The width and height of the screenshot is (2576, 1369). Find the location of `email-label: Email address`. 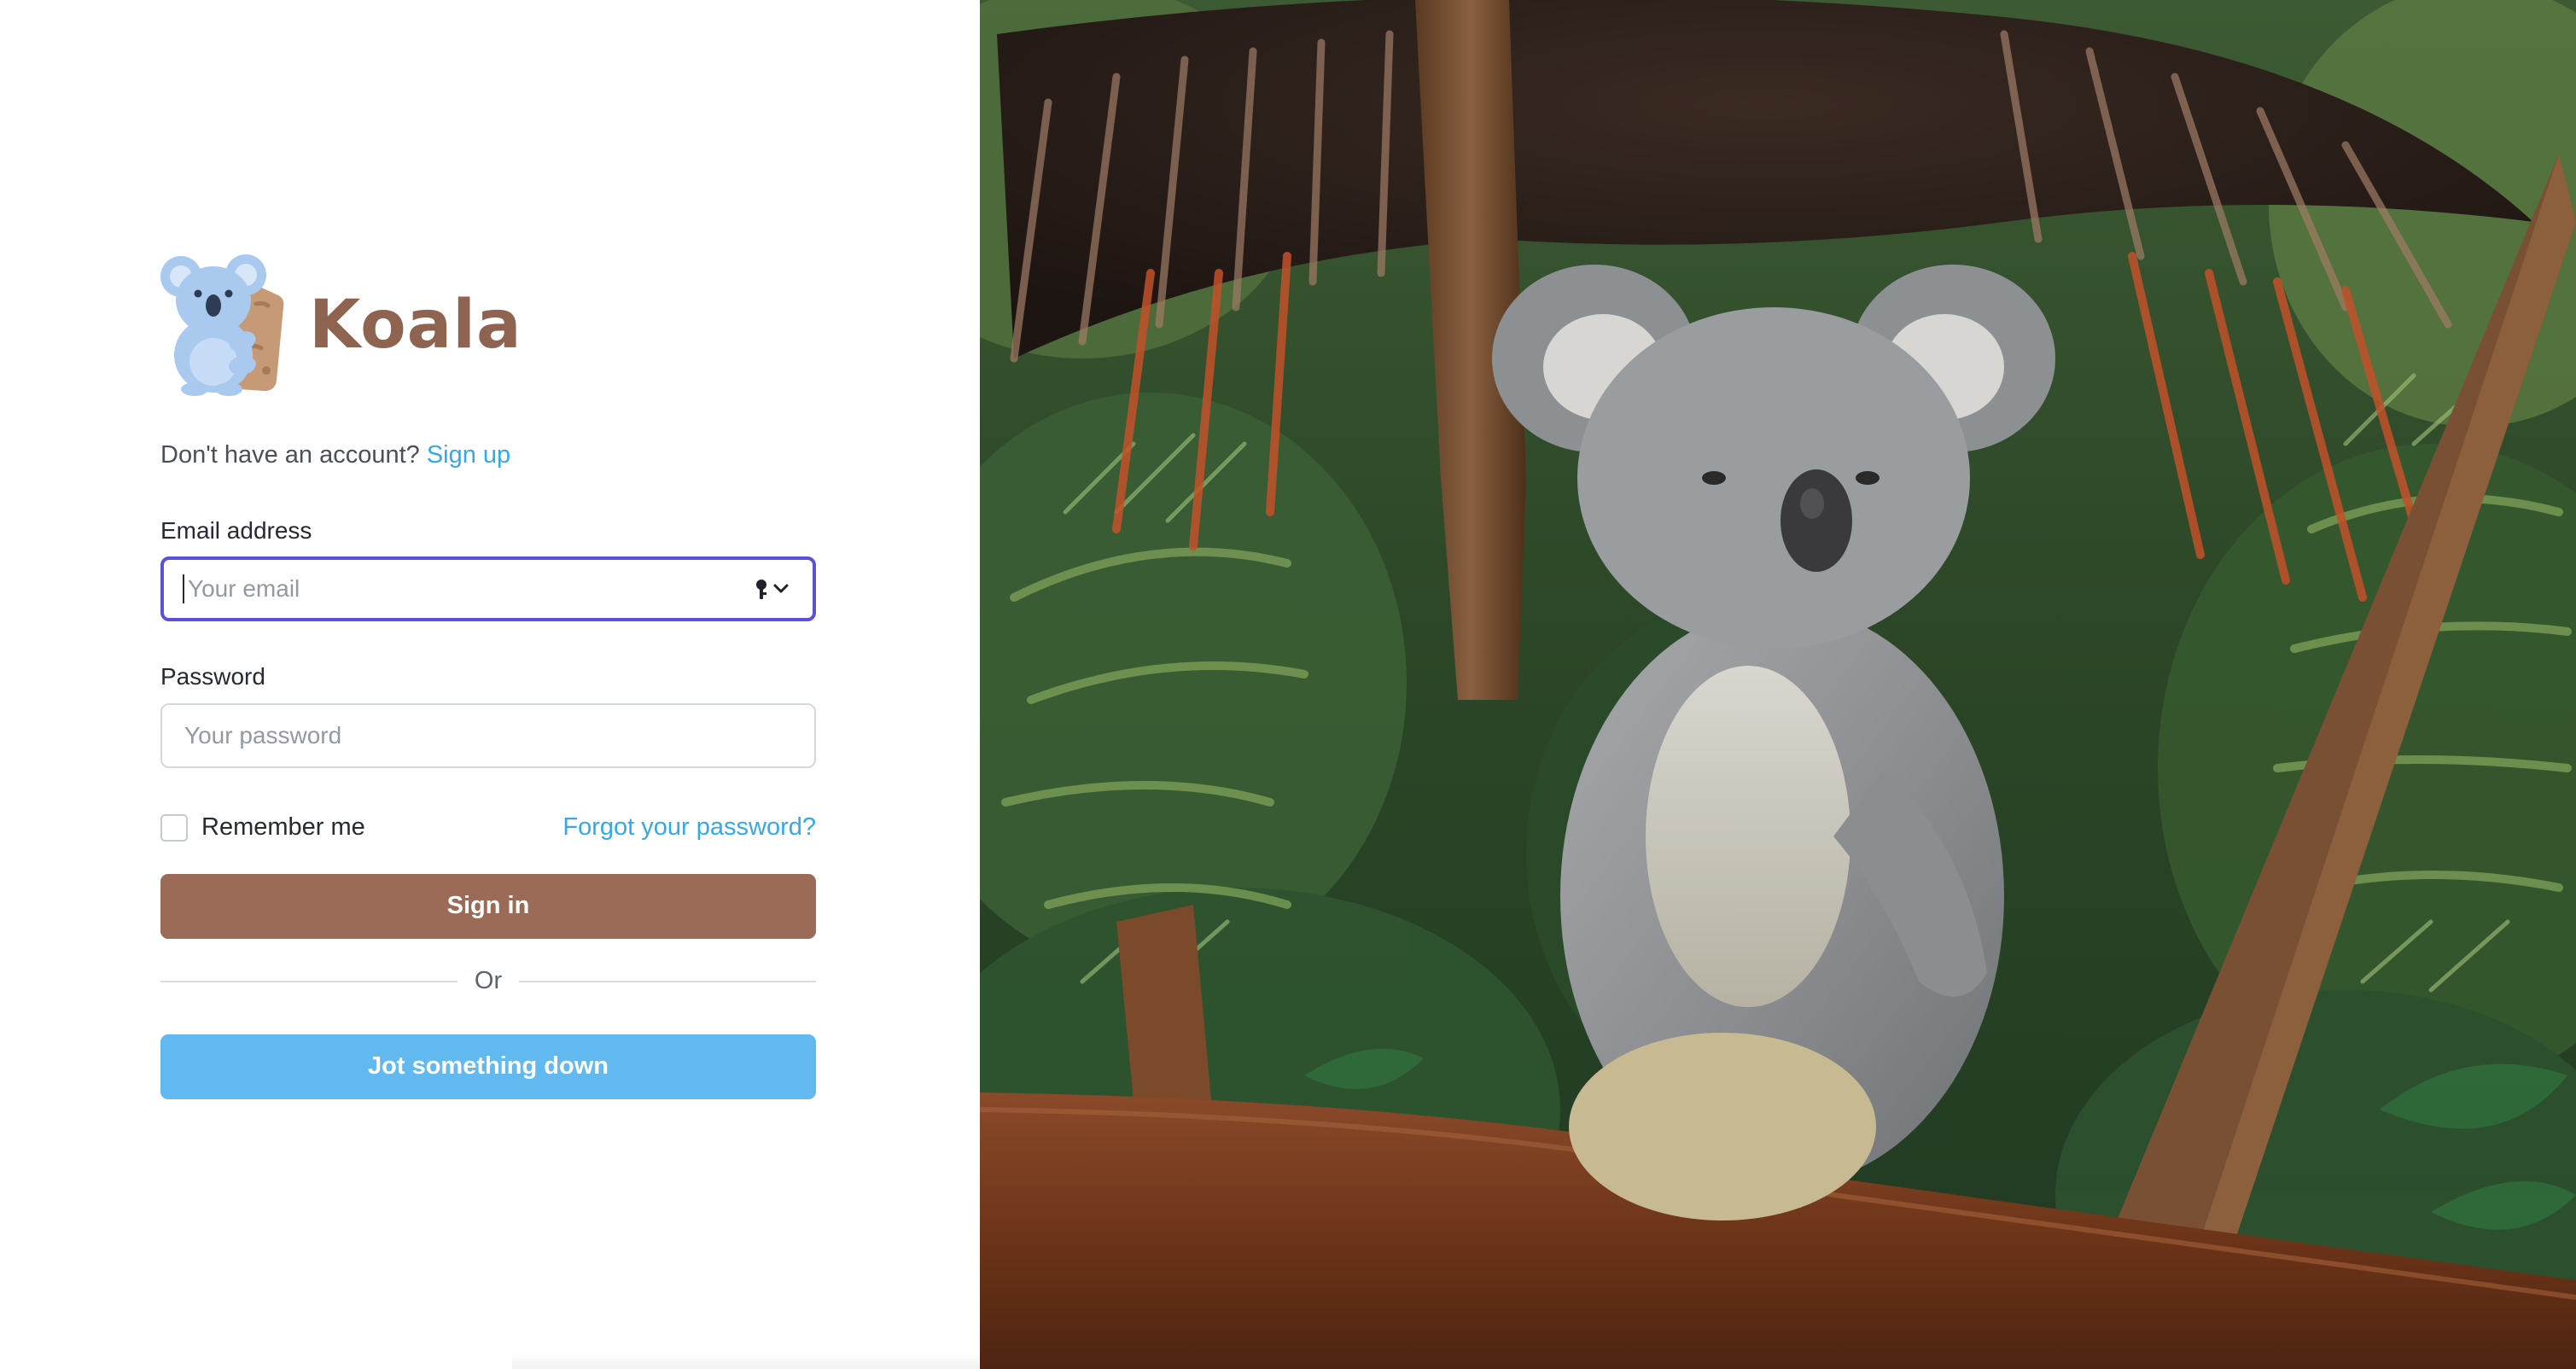

email-label: Email address is located at coordinates (236, 530).